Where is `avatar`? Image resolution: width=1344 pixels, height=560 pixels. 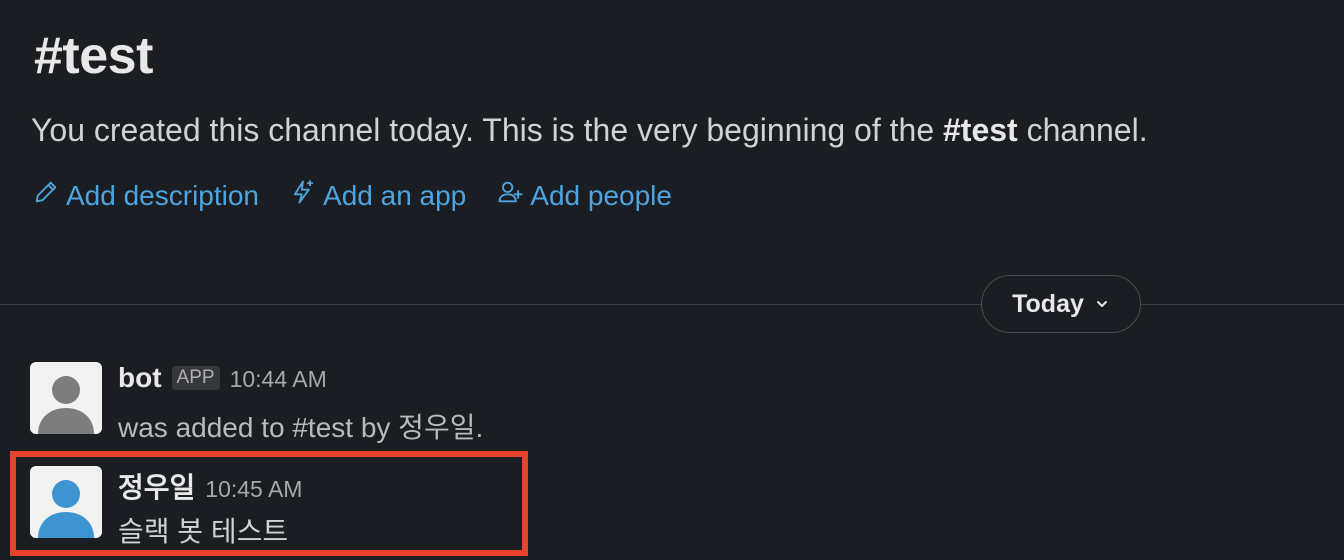
avatar is located at coordinates (66, 398).